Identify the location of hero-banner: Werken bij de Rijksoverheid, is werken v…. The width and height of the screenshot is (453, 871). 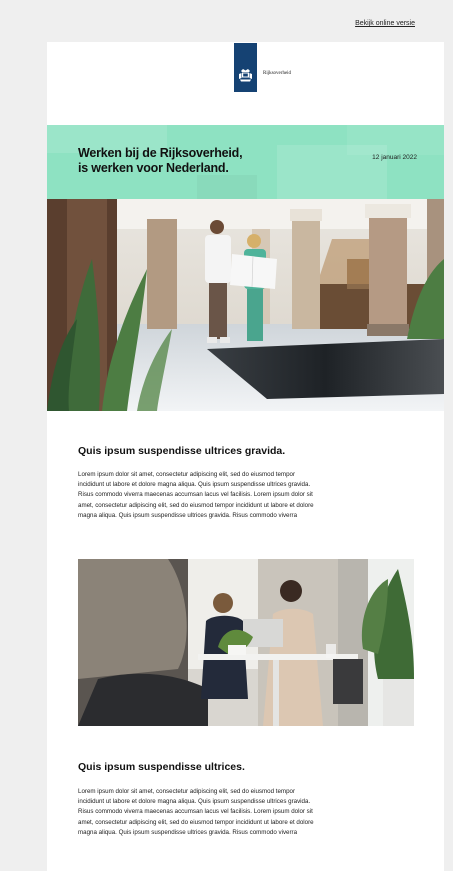
(245, 162).